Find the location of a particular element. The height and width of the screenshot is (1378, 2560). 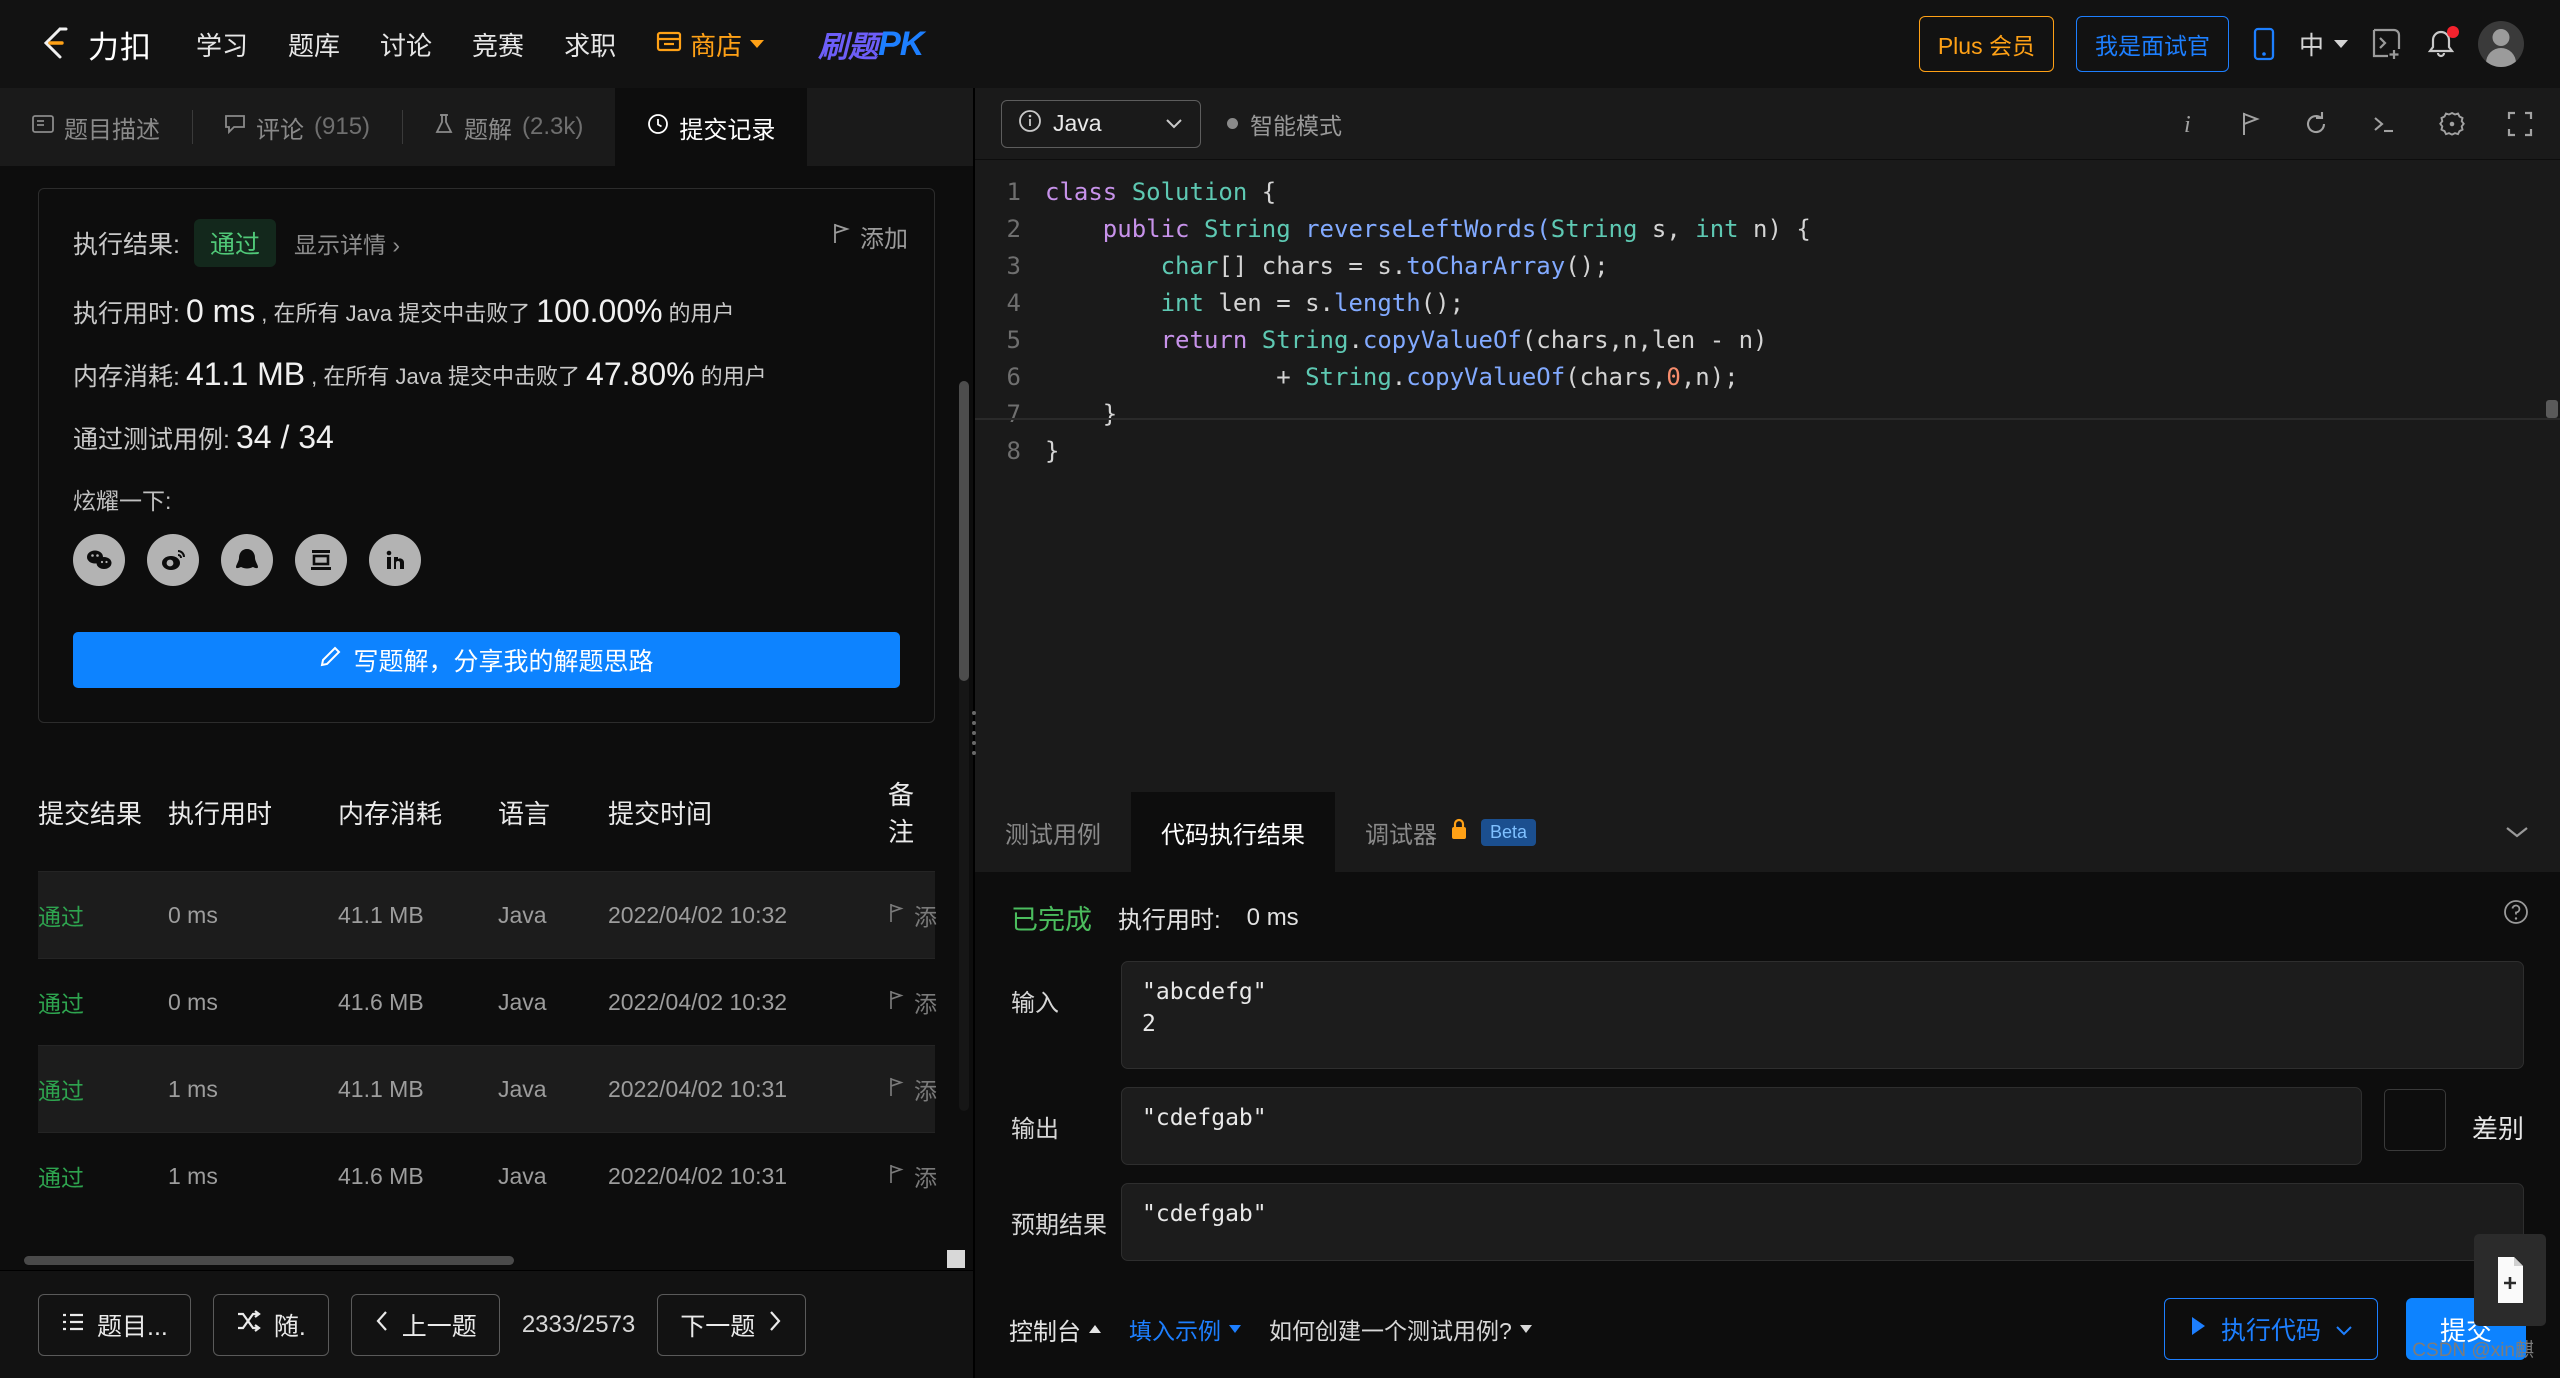

fill-example-label: 填入示例 is located at coordinates (1175, 1331).